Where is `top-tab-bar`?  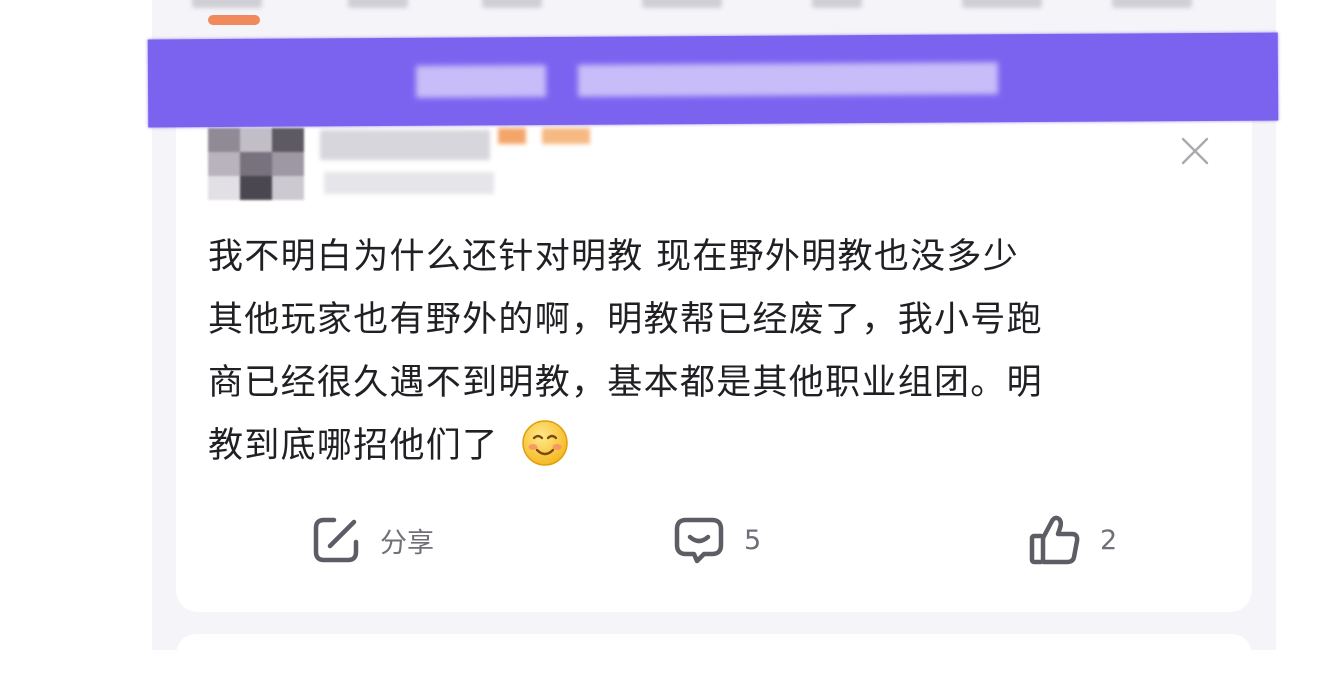
top-tab-bar is located at coordinates (714, 7).